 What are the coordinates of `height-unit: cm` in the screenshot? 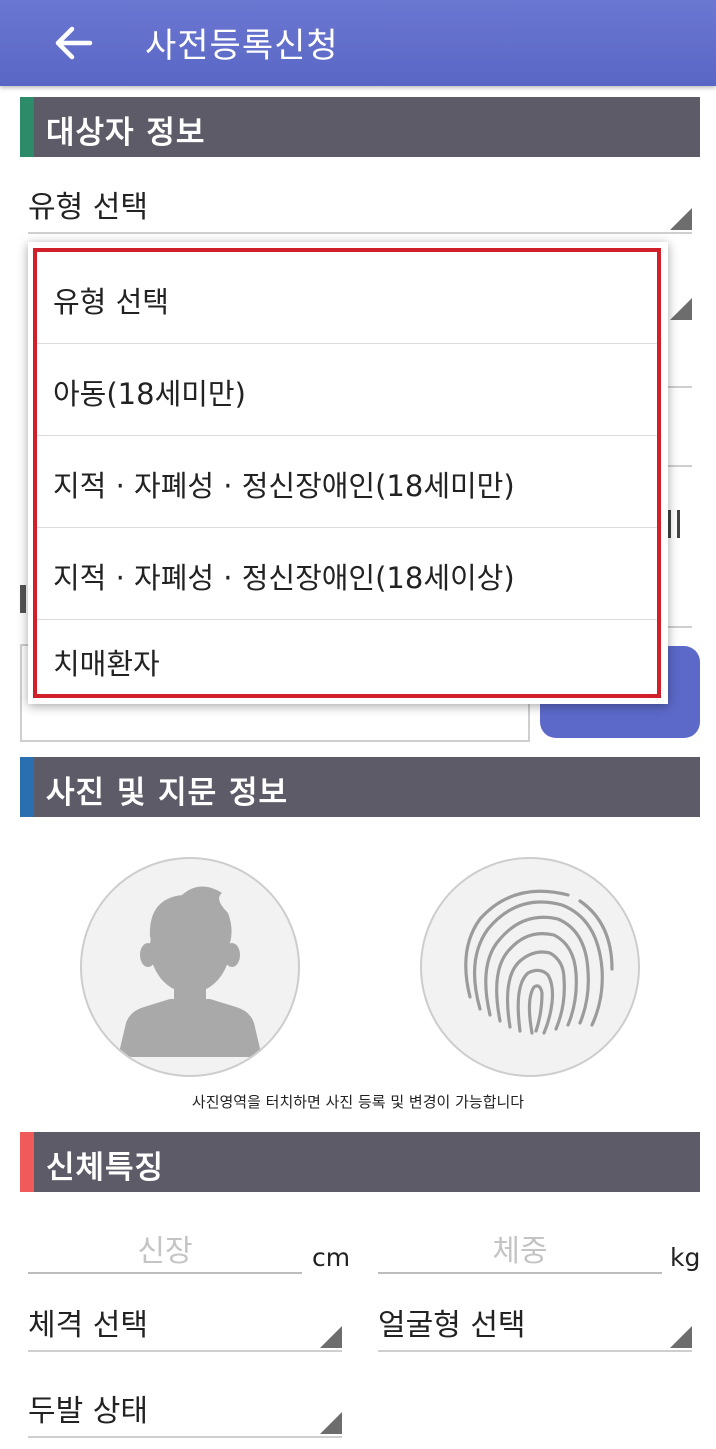 It's located at (331, 1257).